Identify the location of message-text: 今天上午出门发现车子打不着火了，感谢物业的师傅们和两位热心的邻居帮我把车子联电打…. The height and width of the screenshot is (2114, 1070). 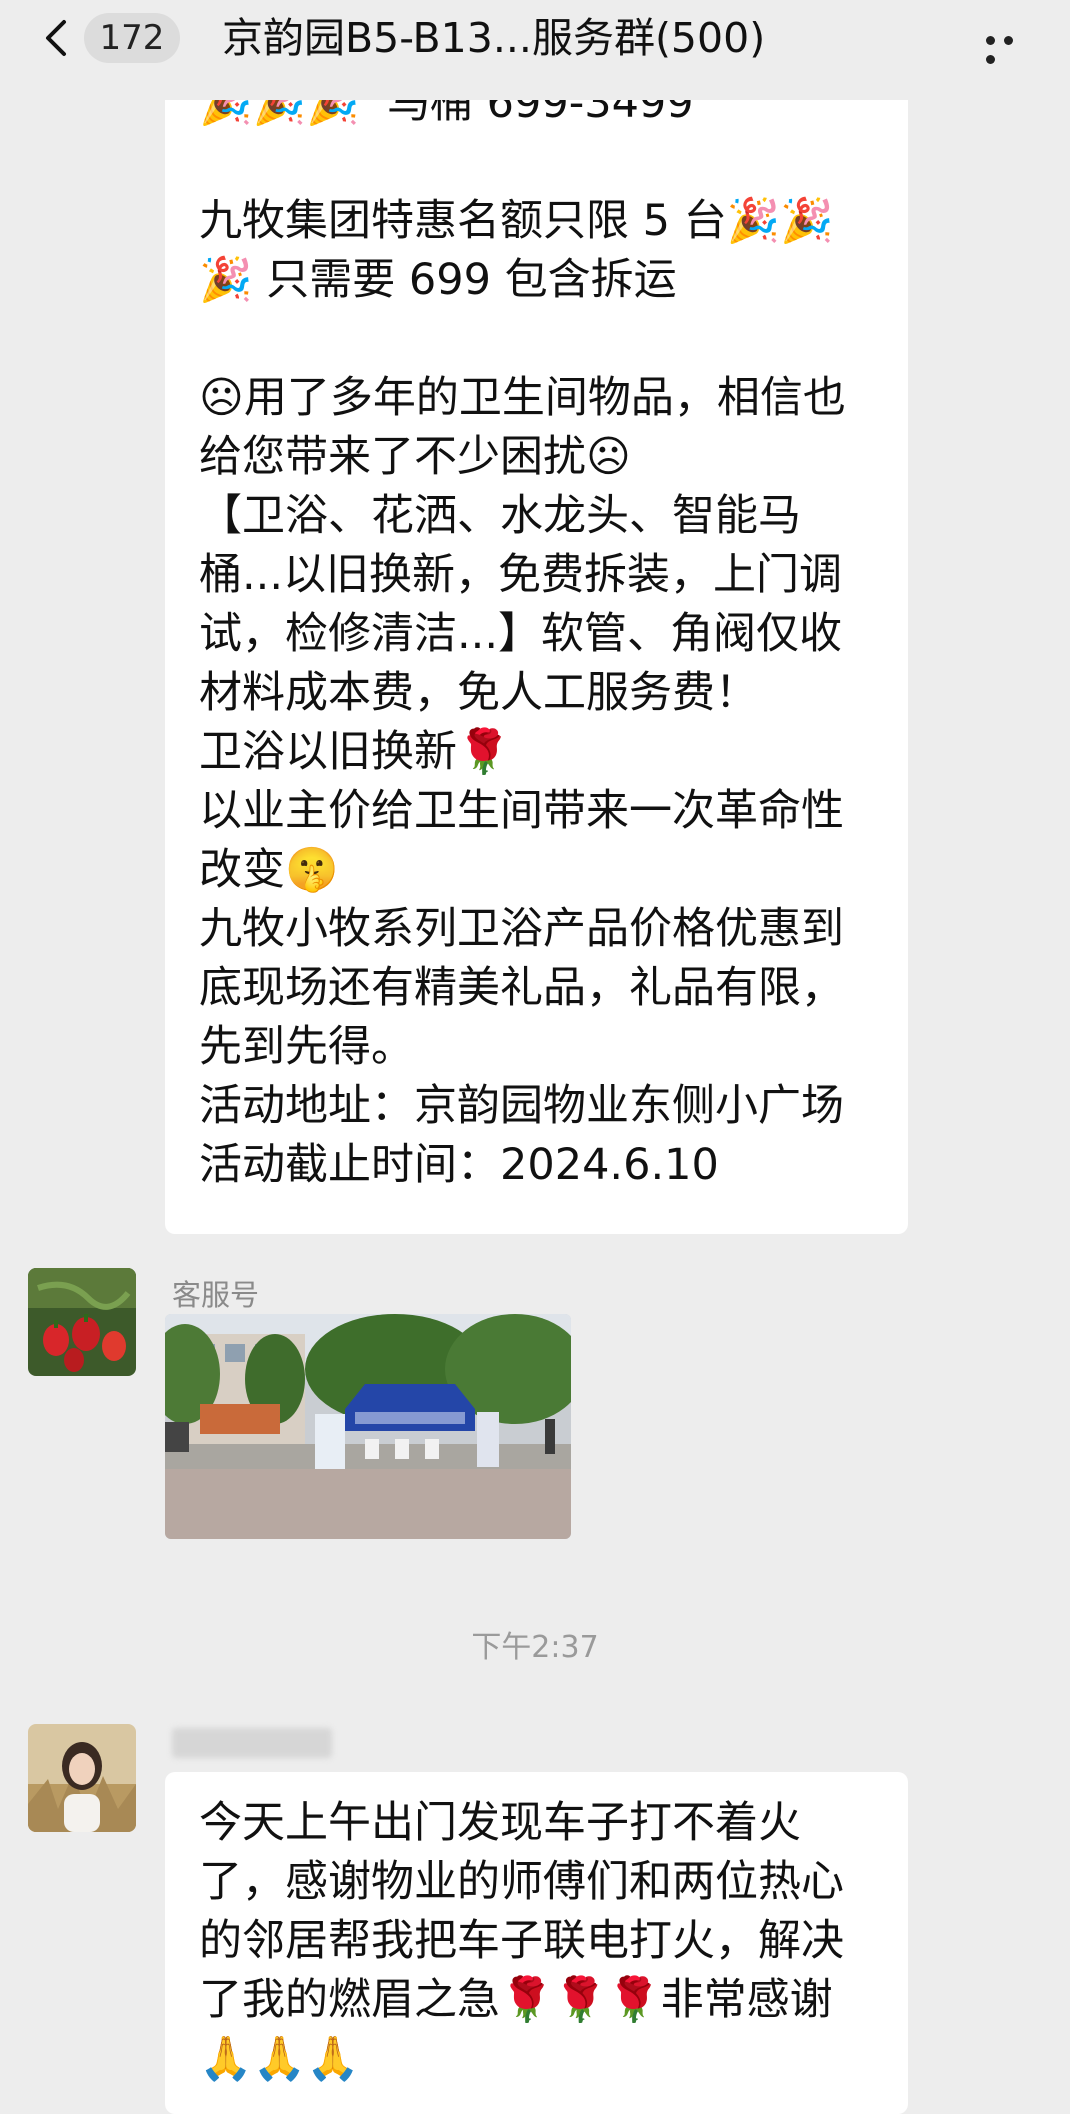
(521, 1941).